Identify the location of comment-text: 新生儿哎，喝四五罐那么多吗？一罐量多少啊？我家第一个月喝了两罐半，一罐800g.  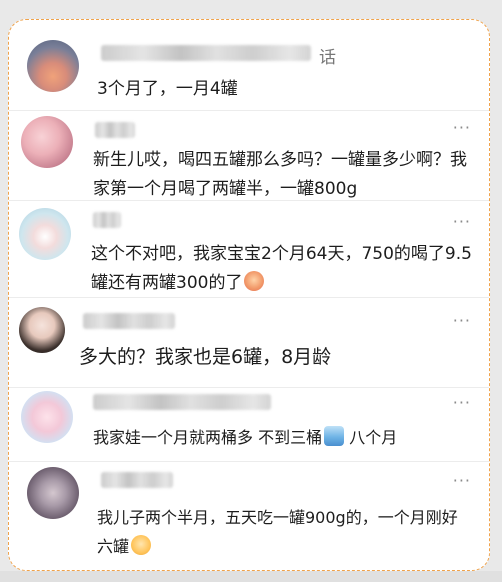
(280, 174).